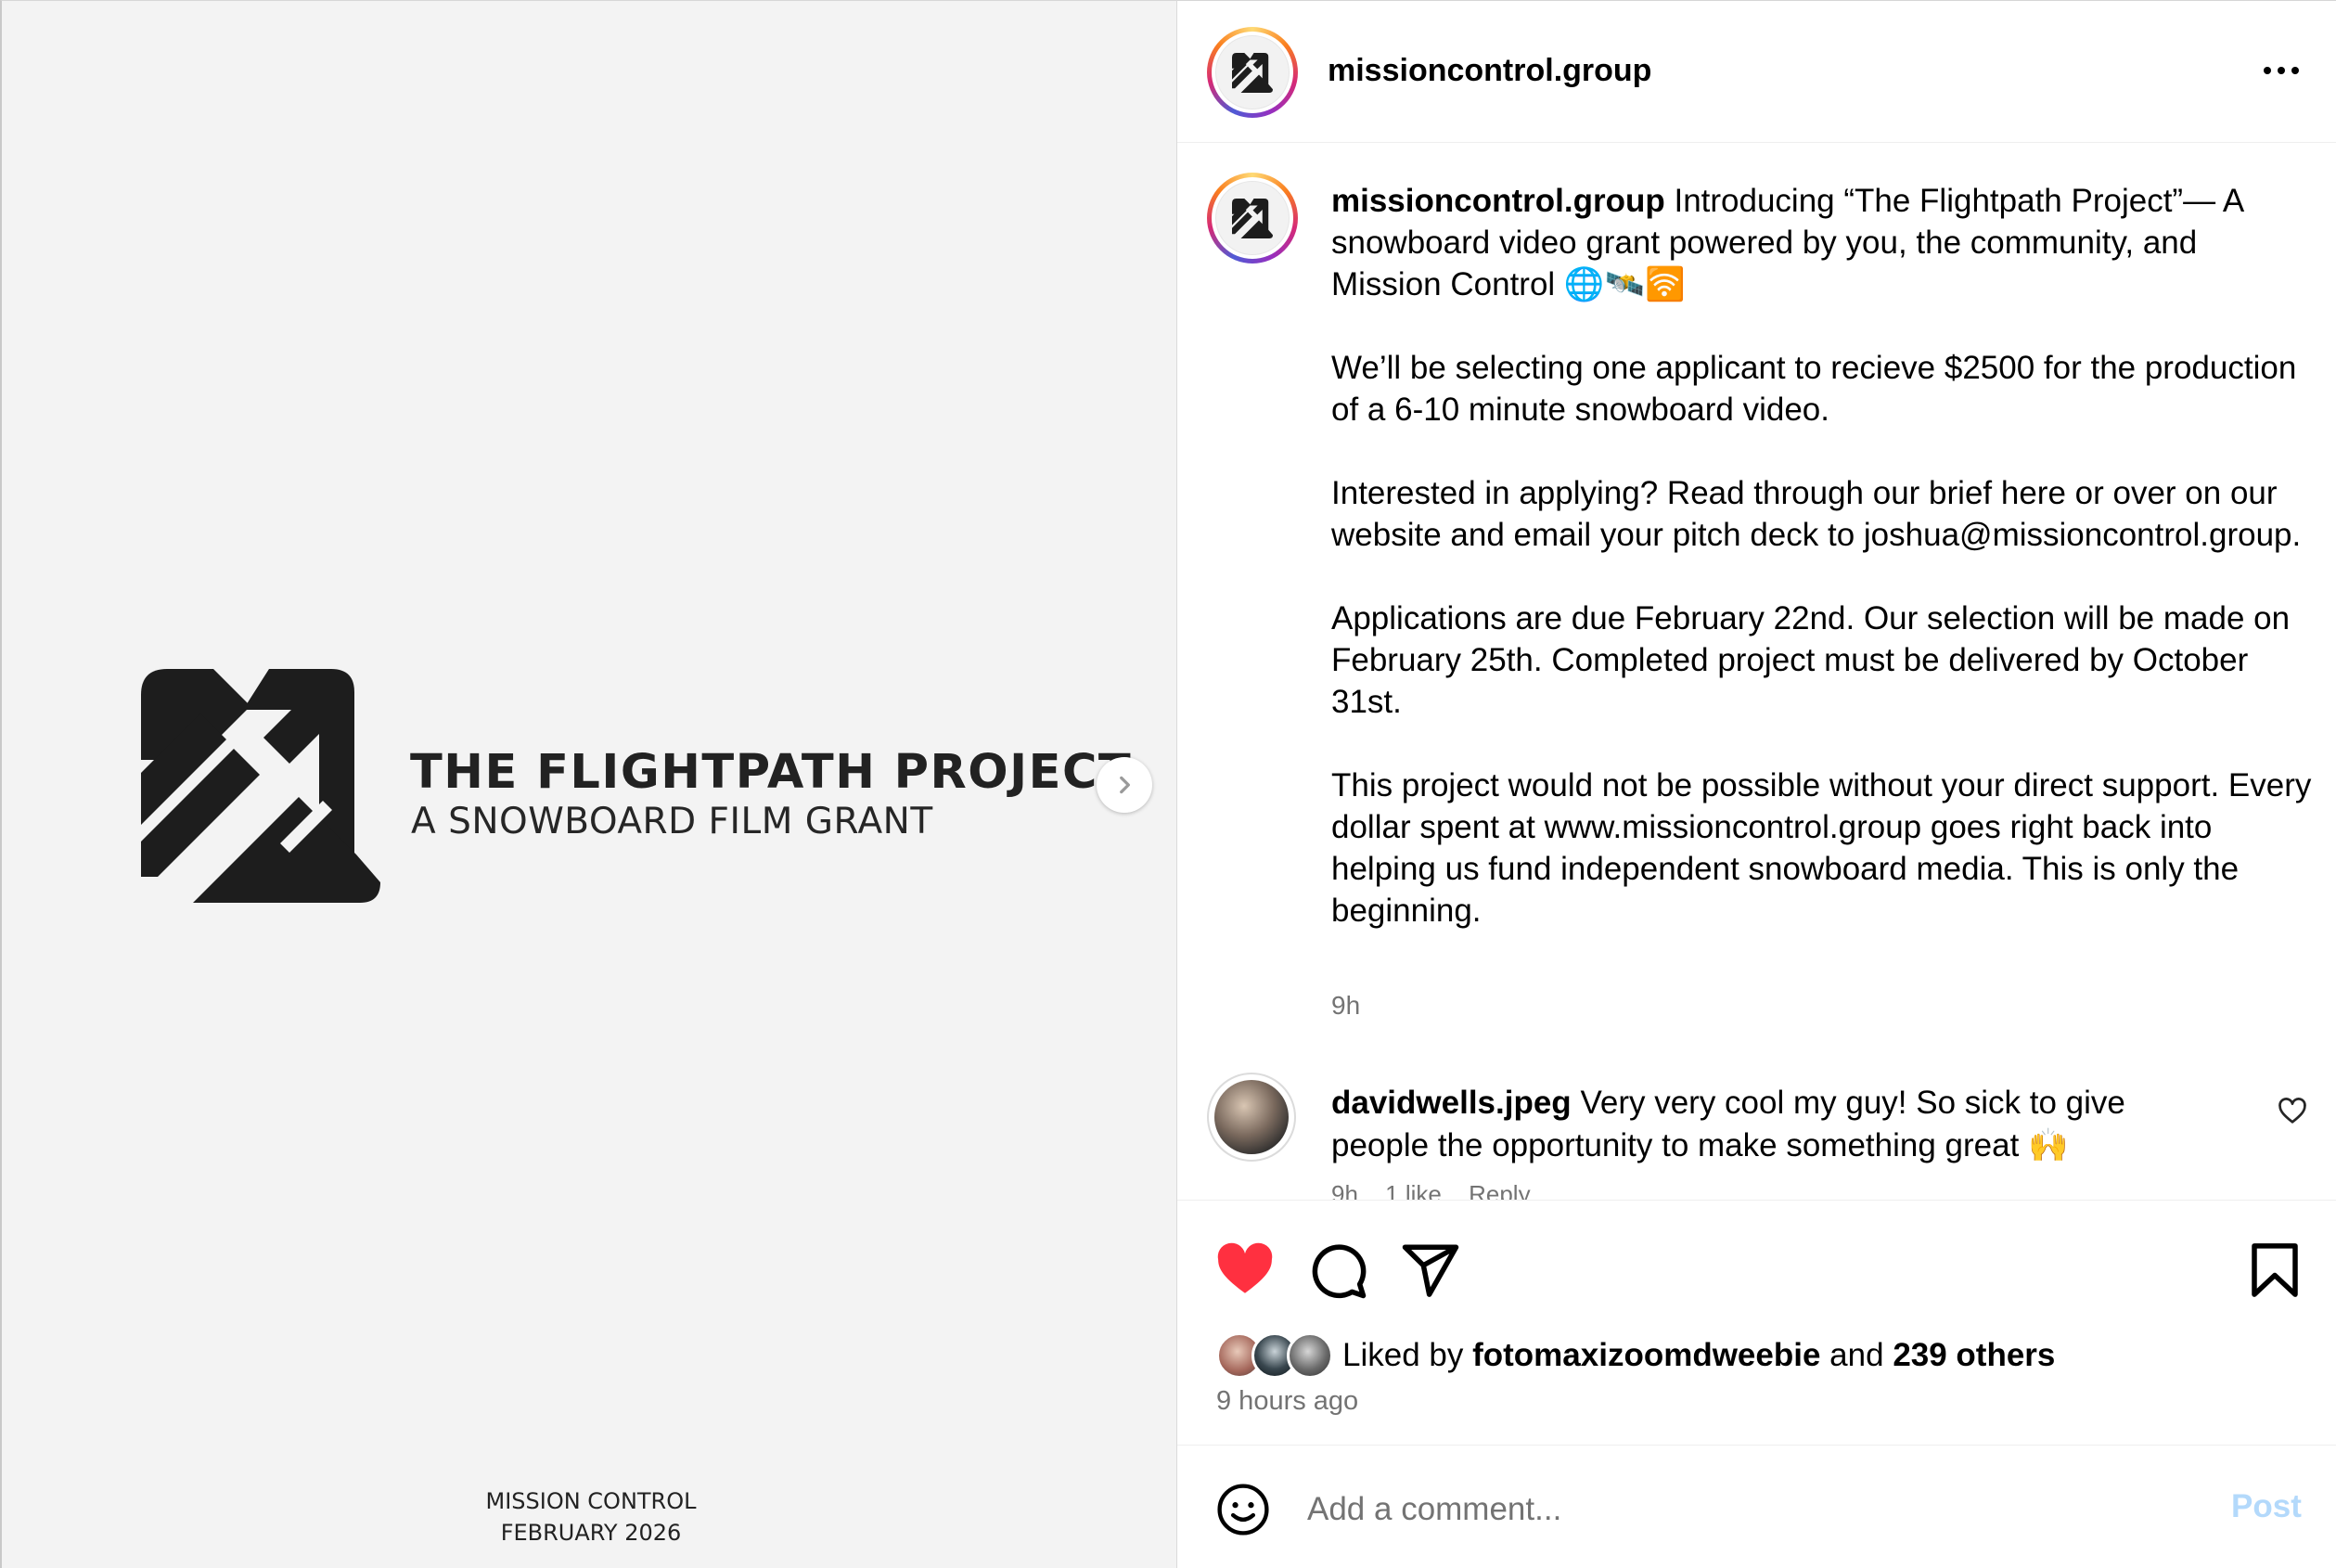 The height and width of the screenshot is (1568, 2336). What do you see at coordinates (1310, 1356) in the screenshot?
I see `liker-avatar` at bounding box center [1310, 1356].